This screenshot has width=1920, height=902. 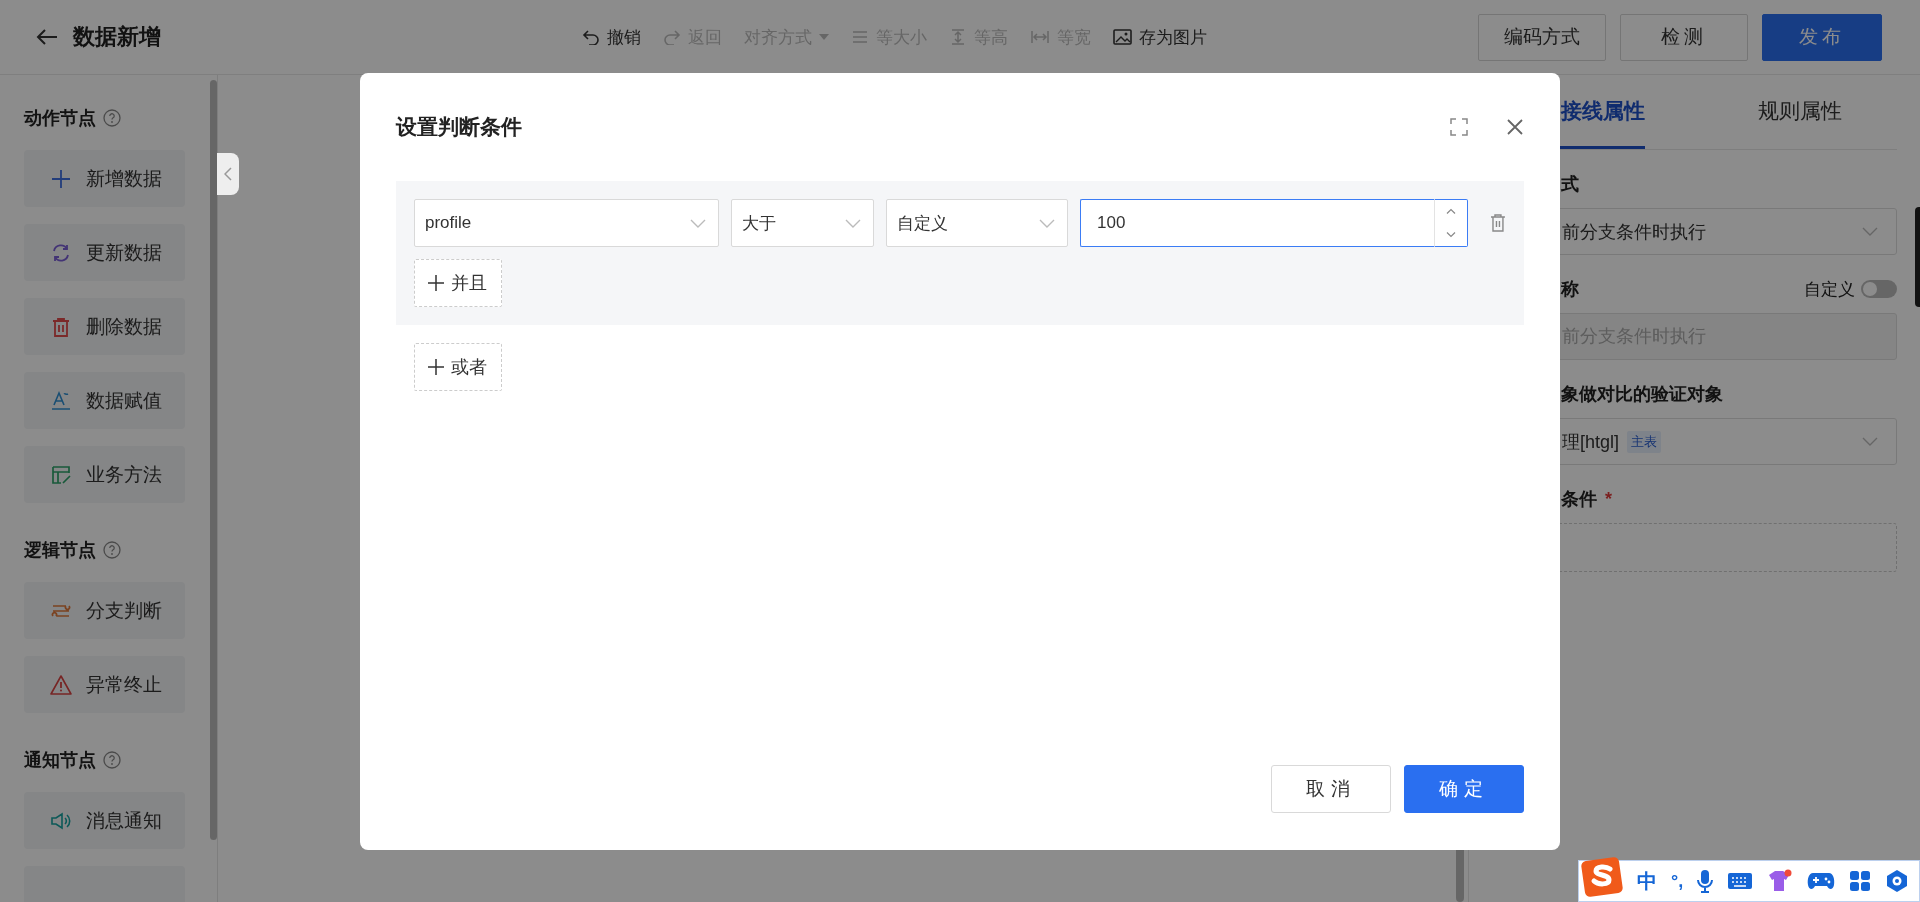 What do you see at coordinates (61, 400) in the screenshot?
I see `text-icon` at bounding box center [61, 400].